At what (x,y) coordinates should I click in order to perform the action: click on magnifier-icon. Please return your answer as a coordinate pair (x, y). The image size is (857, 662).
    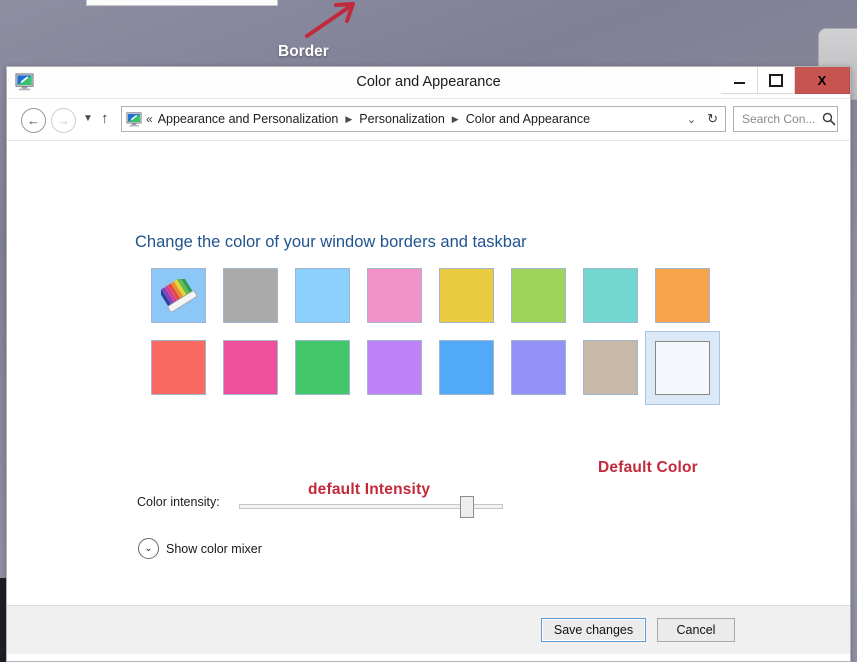
    Looking at the image, I should click on (829, 119).